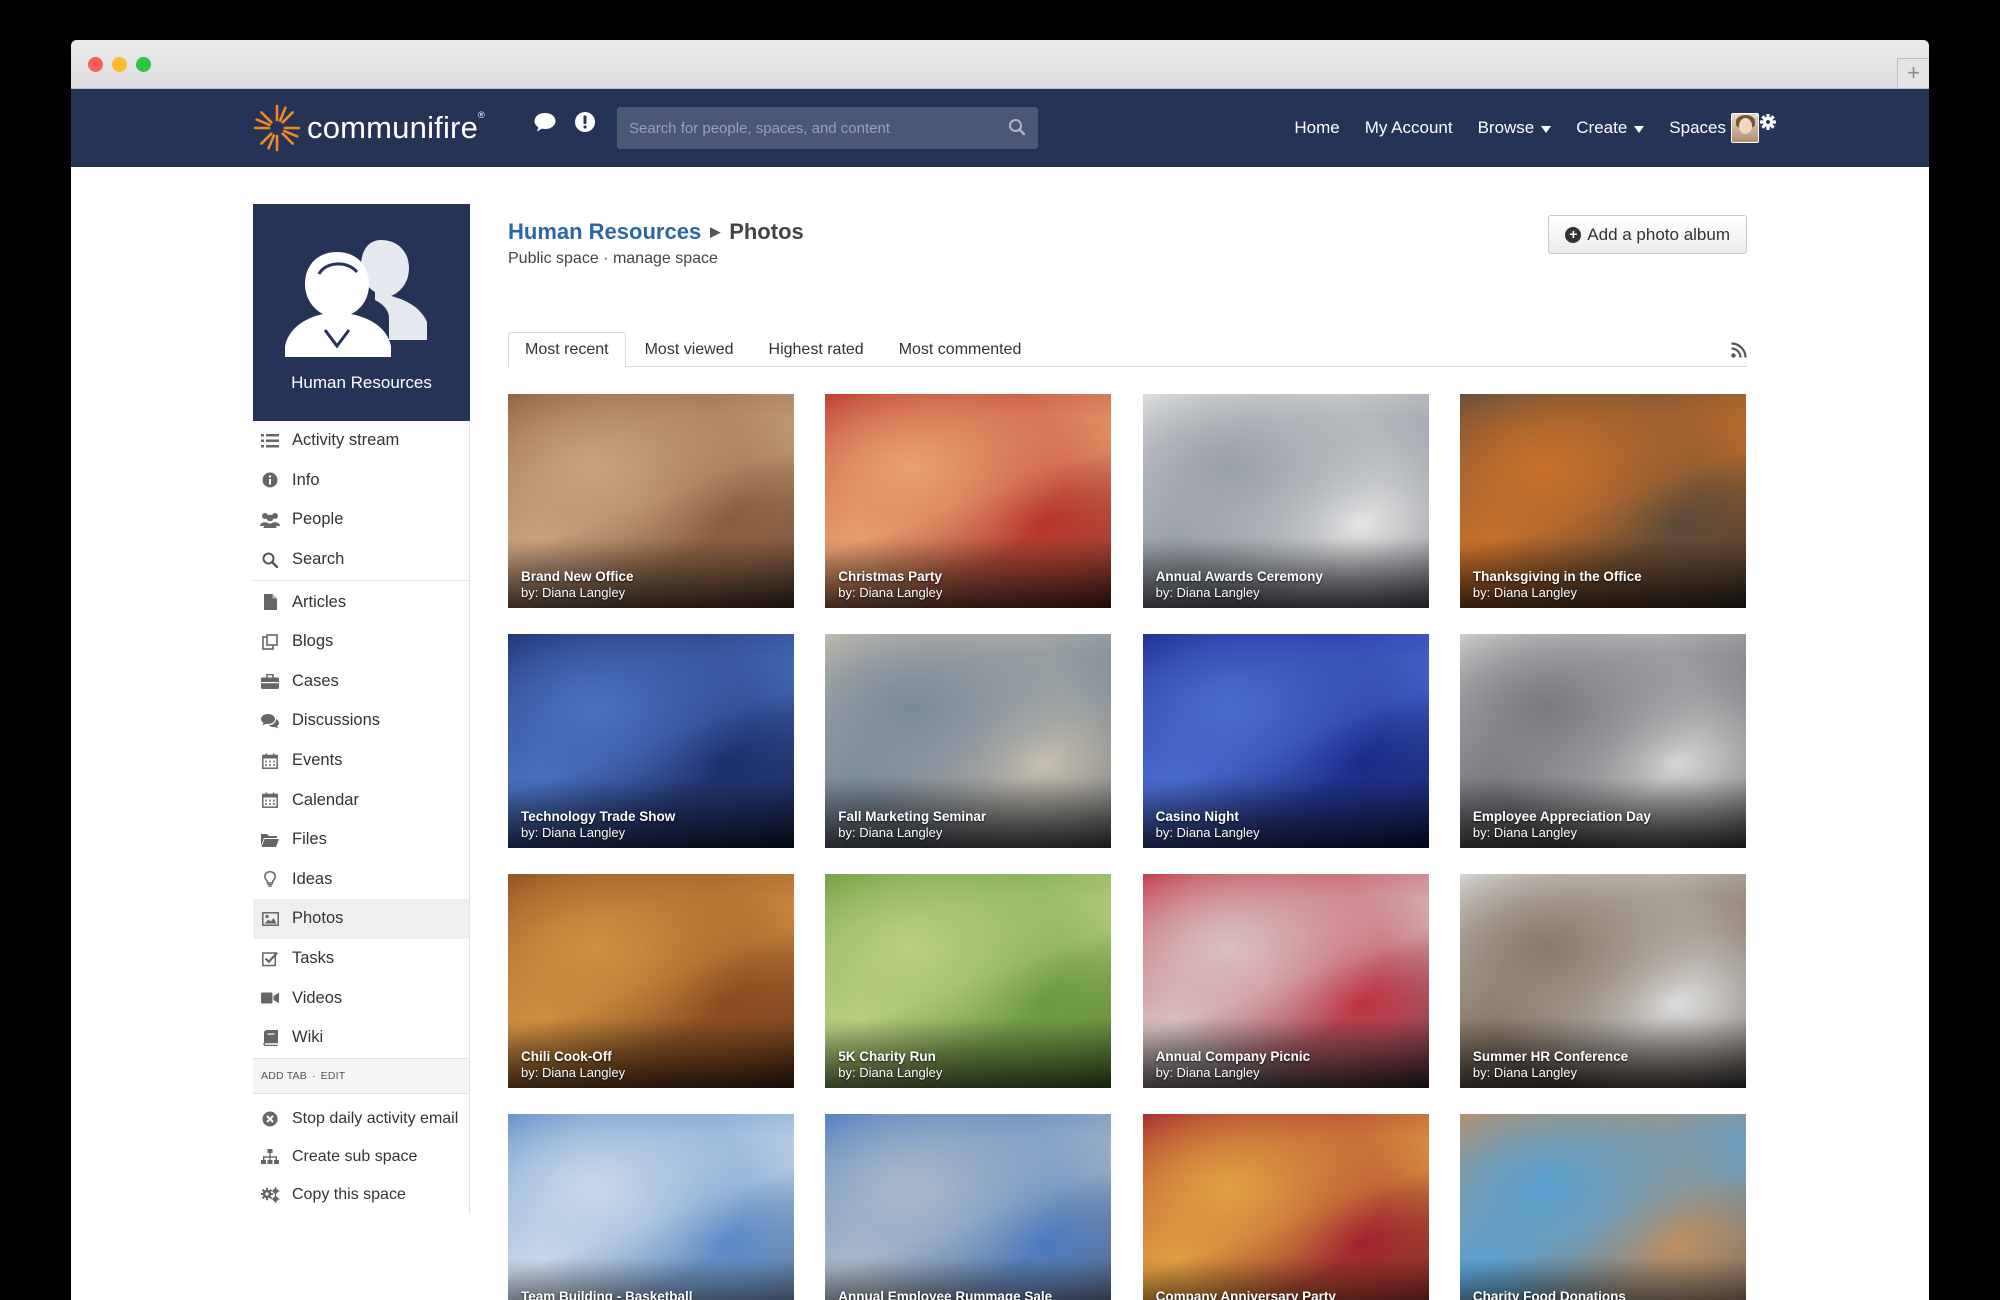 Image resolution: width=2000 pixels, height=1300 pixels. I want to click on photo-album-card: Brand New Office by: Diana Langley, so click(651, 501).